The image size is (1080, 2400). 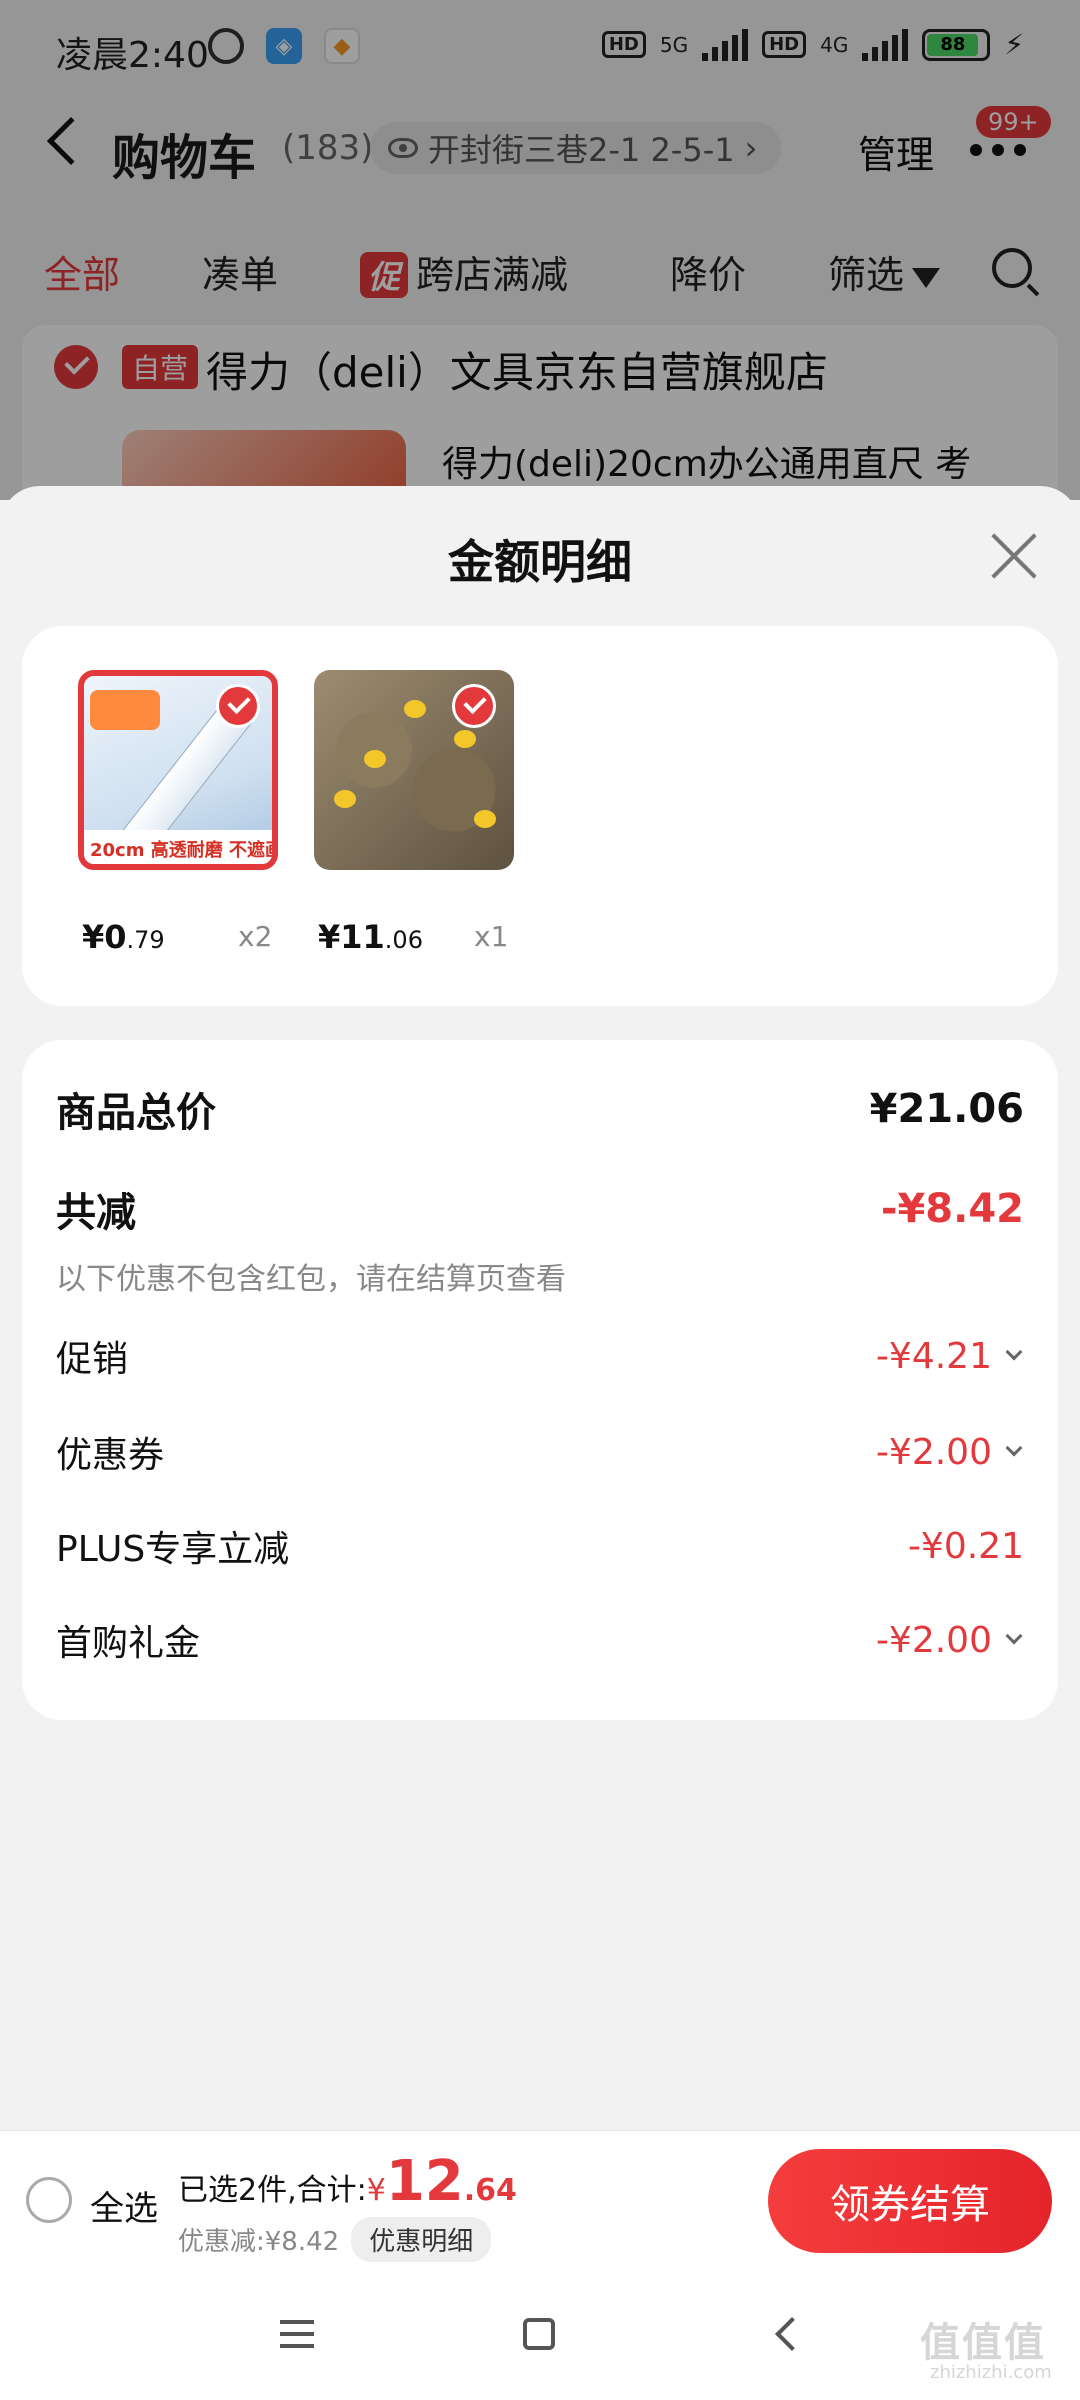 What do you see at coordinates (178, 847) in the screenshot?
I see `image-caption: 20cm 高透耐磨 不遮画面` at bounding box center [178, 847].